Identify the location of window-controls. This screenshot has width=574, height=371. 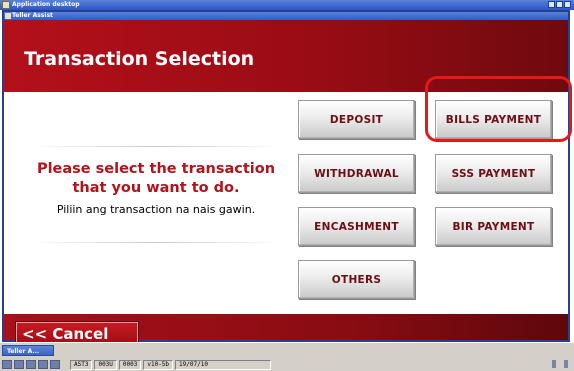
(559, 4).